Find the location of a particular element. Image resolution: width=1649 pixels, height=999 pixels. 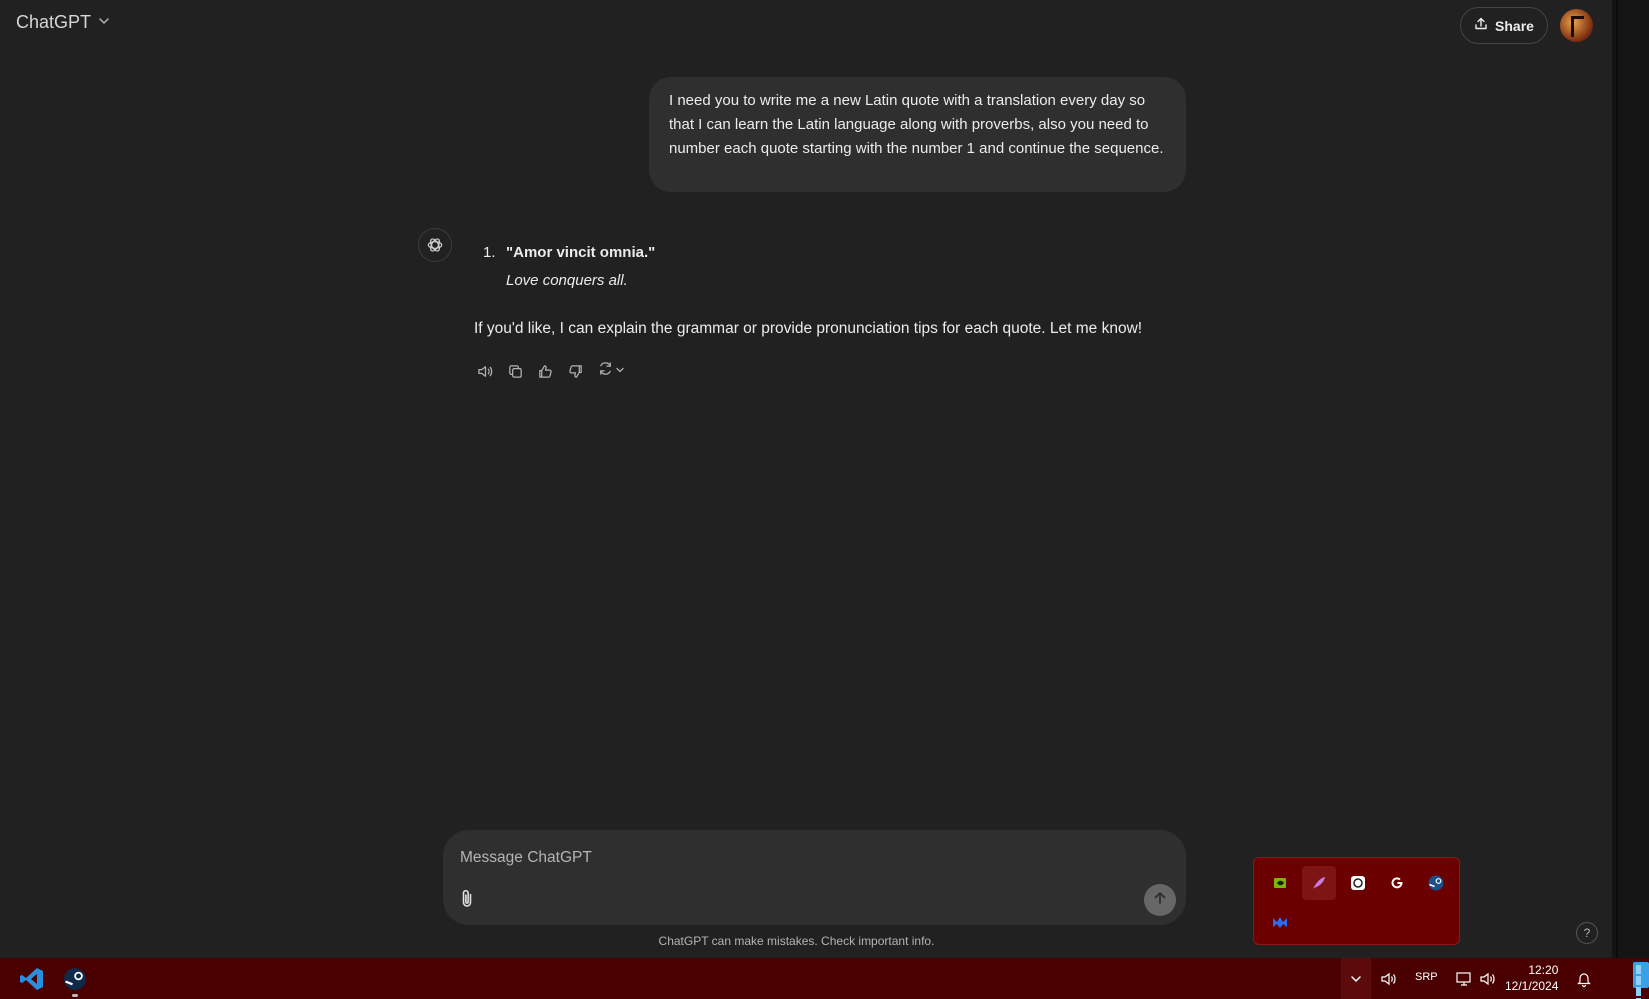

logitech-icon is located at coordinates (1397, 883).